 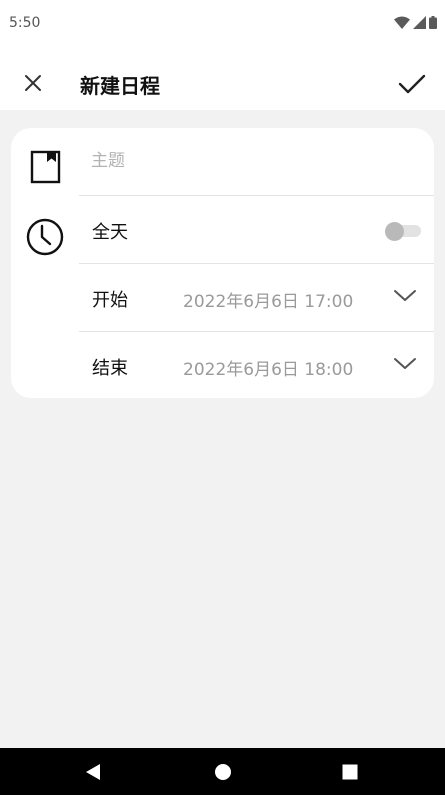 I want to click on end-time-row: 结束 2022年6月6日 18:00, so click(x=256, y=365).